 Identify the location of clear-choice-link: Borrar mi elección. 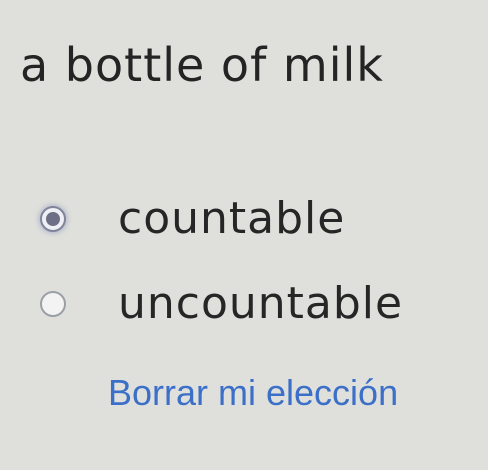
(253, 393).